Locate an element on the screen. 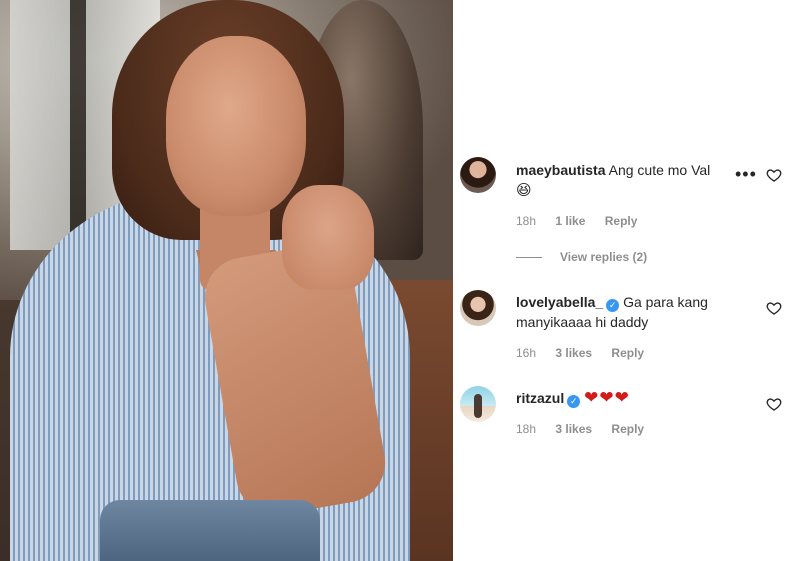 Image resolution: width=800 pixels, height=561 pixels. comment-meta: 16h 3 likes Reply is located at coordinates (588, 353).